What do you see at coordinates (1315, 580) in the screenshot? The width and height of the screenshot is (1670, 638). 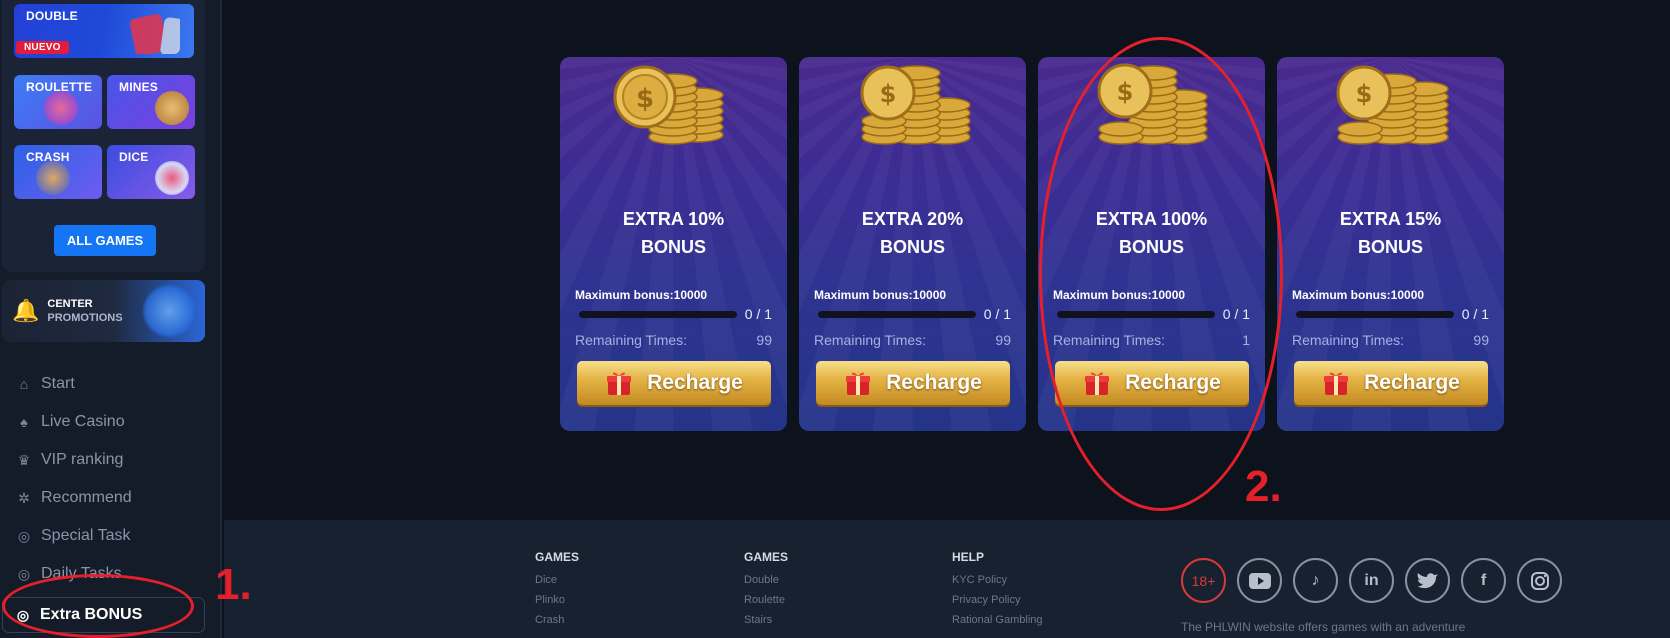 I see `tiktok-icon: ♪` at bounding box center [1315, 580].